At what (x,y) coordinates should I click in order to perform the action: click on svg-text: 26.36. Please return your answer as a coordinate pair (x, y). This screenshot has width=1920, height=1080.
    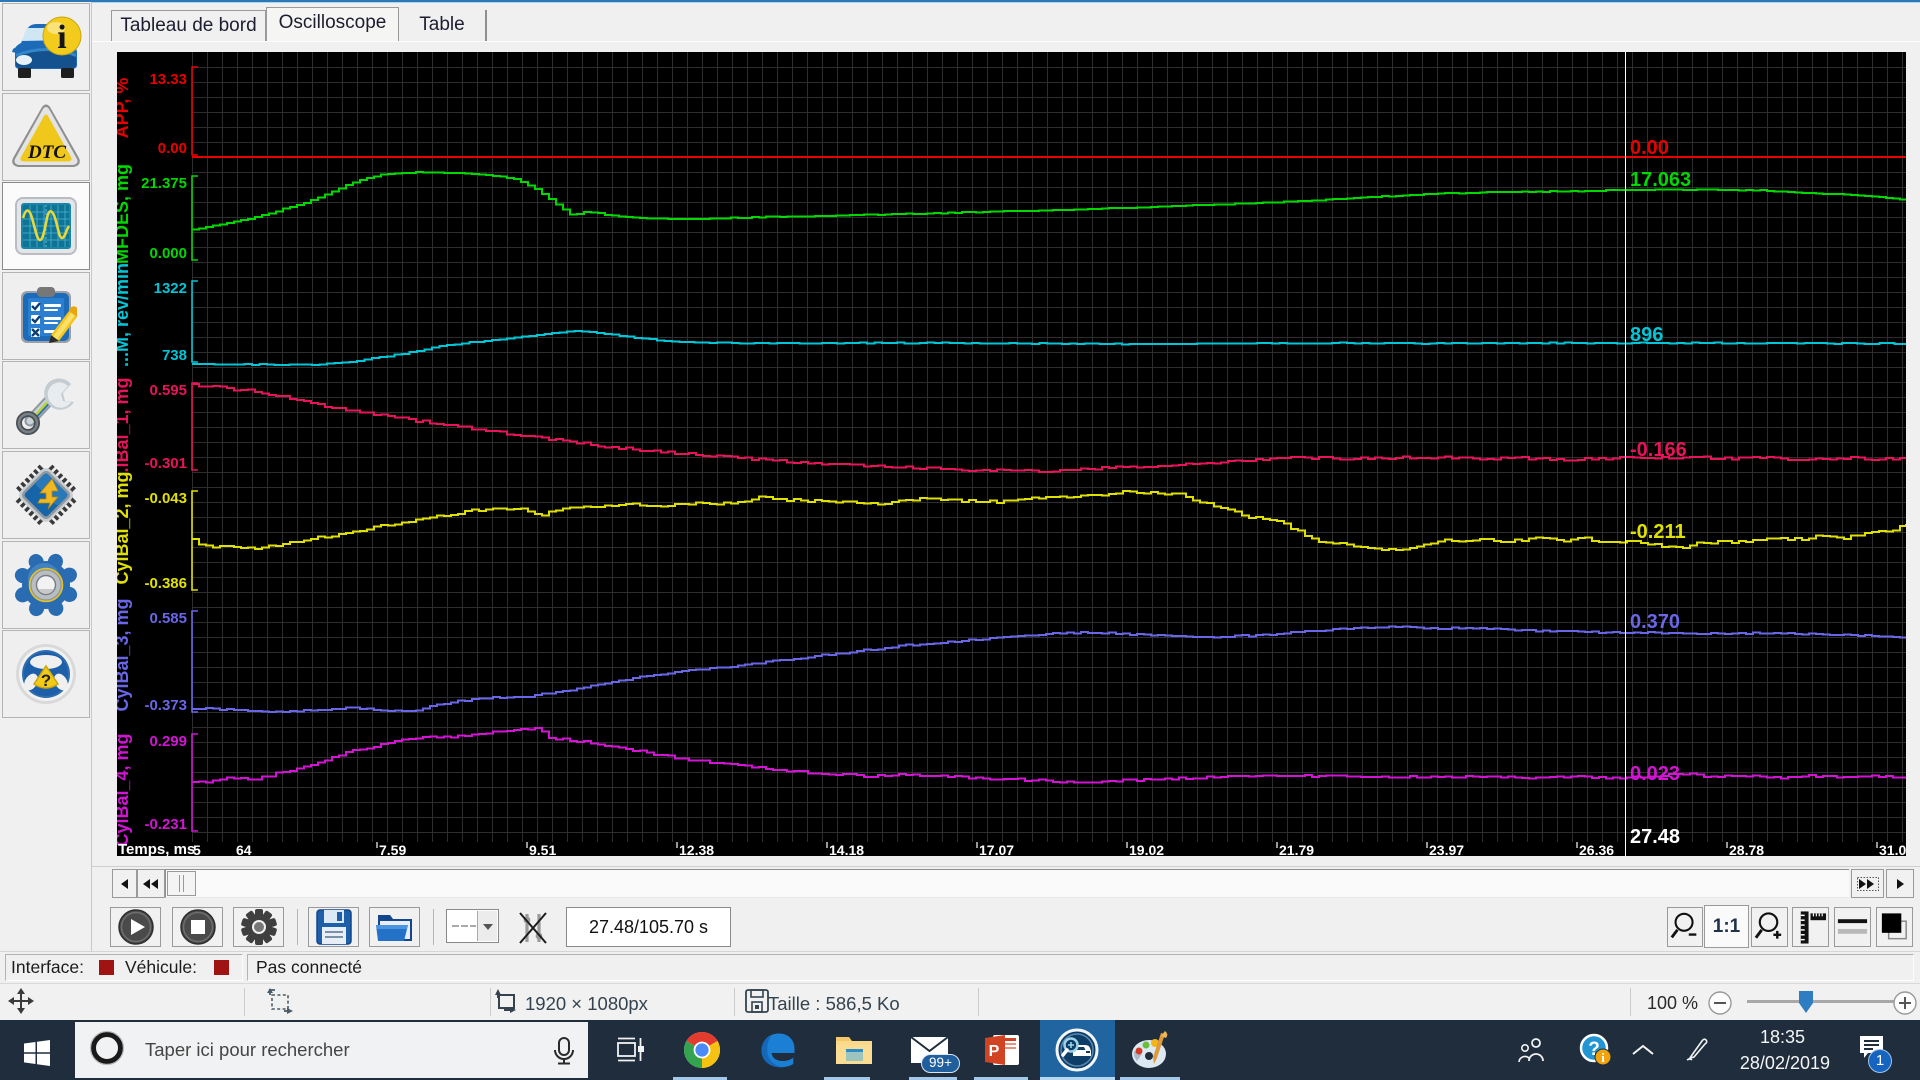
    Looking at the image, I should click on (1596, 849).